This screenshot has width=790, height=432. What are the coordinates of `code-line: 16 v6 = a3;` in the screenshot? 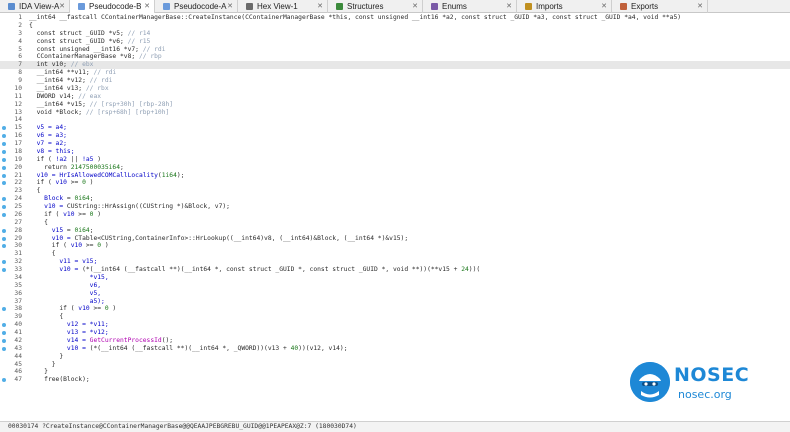 It's located at (395, 136).